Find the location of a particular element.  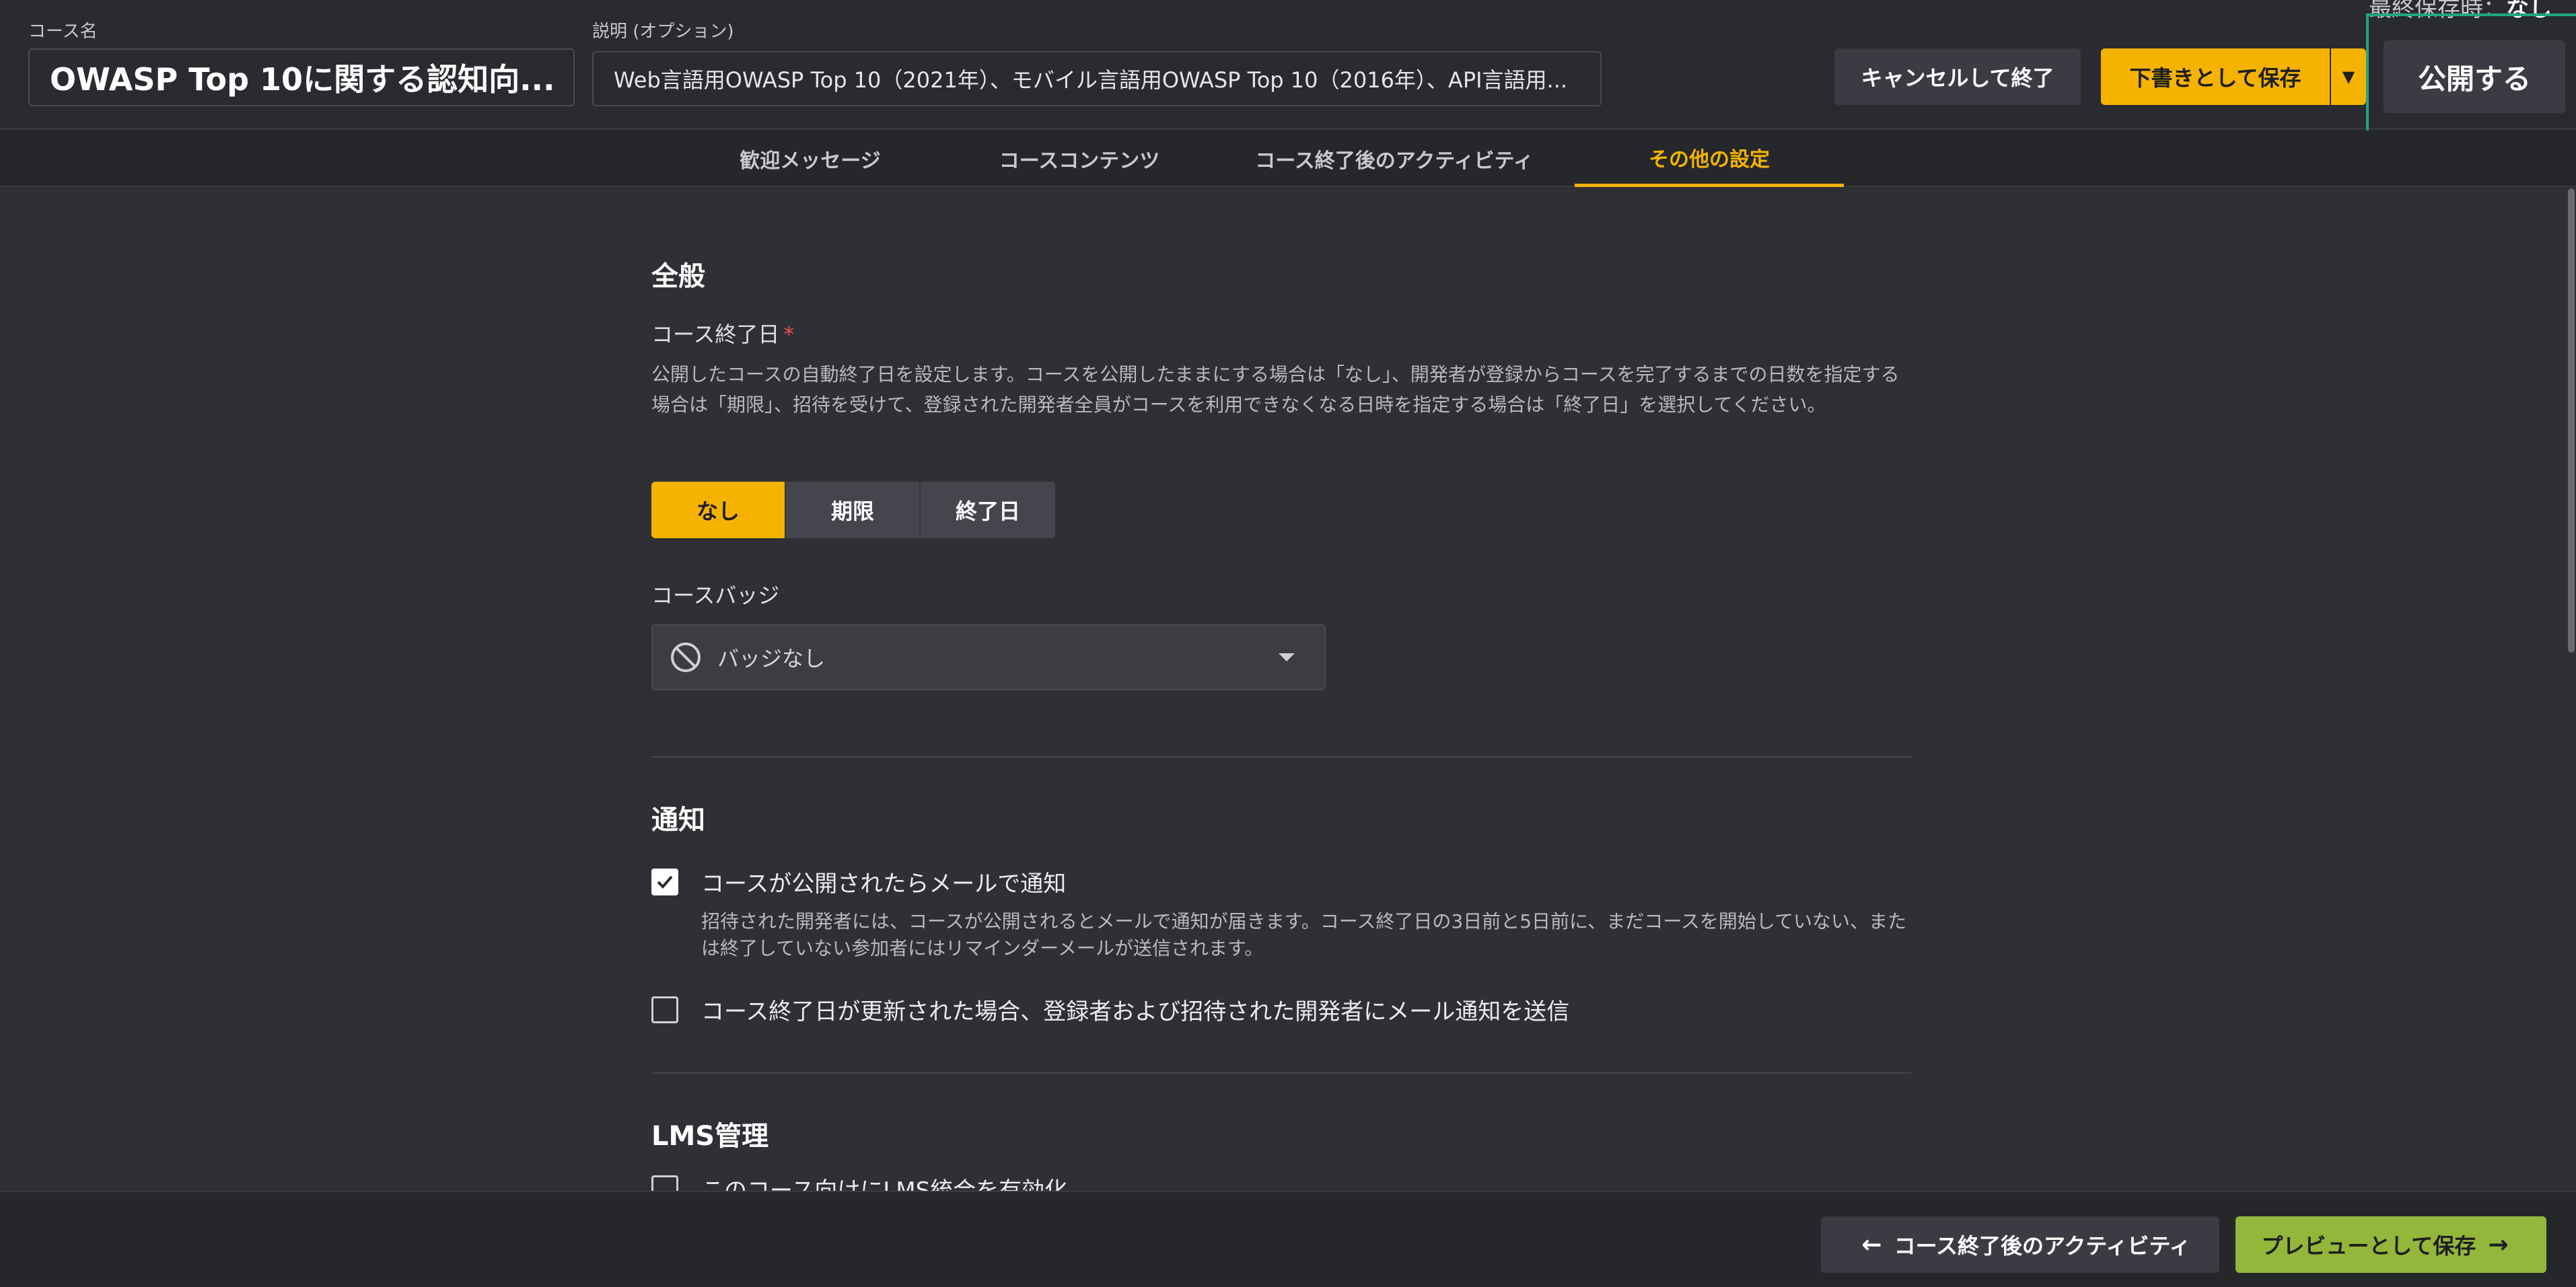

notify-published-checkbox is located at coordinates (664, 882).